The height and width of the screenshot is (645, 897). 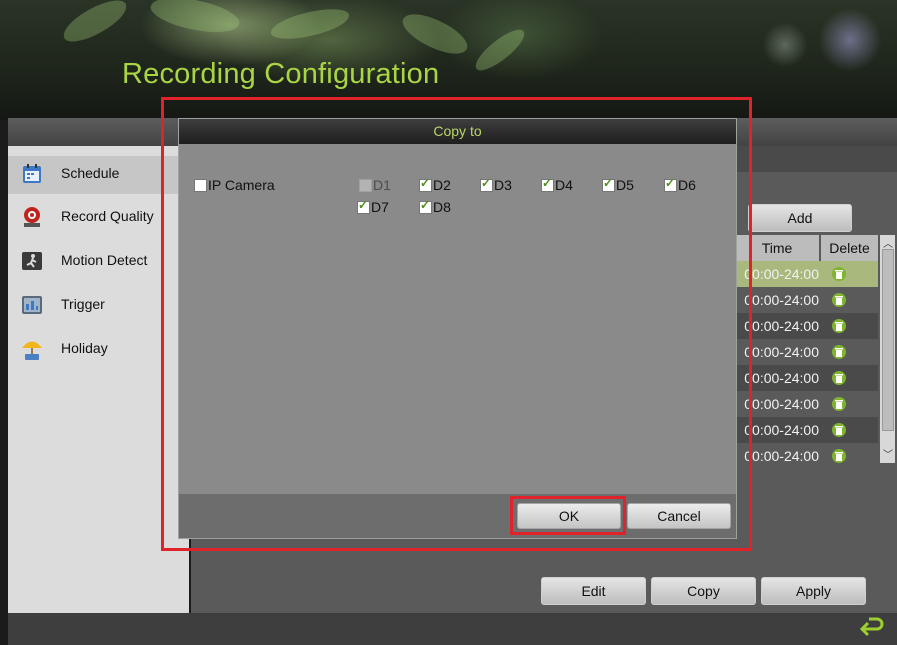 What do you see at coordinates (568, 515) in the screenshot?
I see `ok-highlight-box` at bounding box center [568, 515].